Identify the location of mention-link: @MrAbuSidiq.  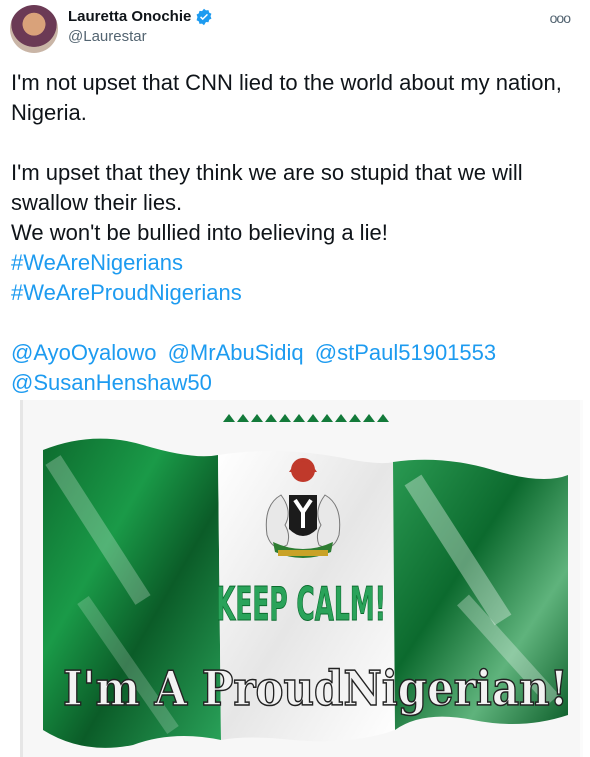
(236, 352).